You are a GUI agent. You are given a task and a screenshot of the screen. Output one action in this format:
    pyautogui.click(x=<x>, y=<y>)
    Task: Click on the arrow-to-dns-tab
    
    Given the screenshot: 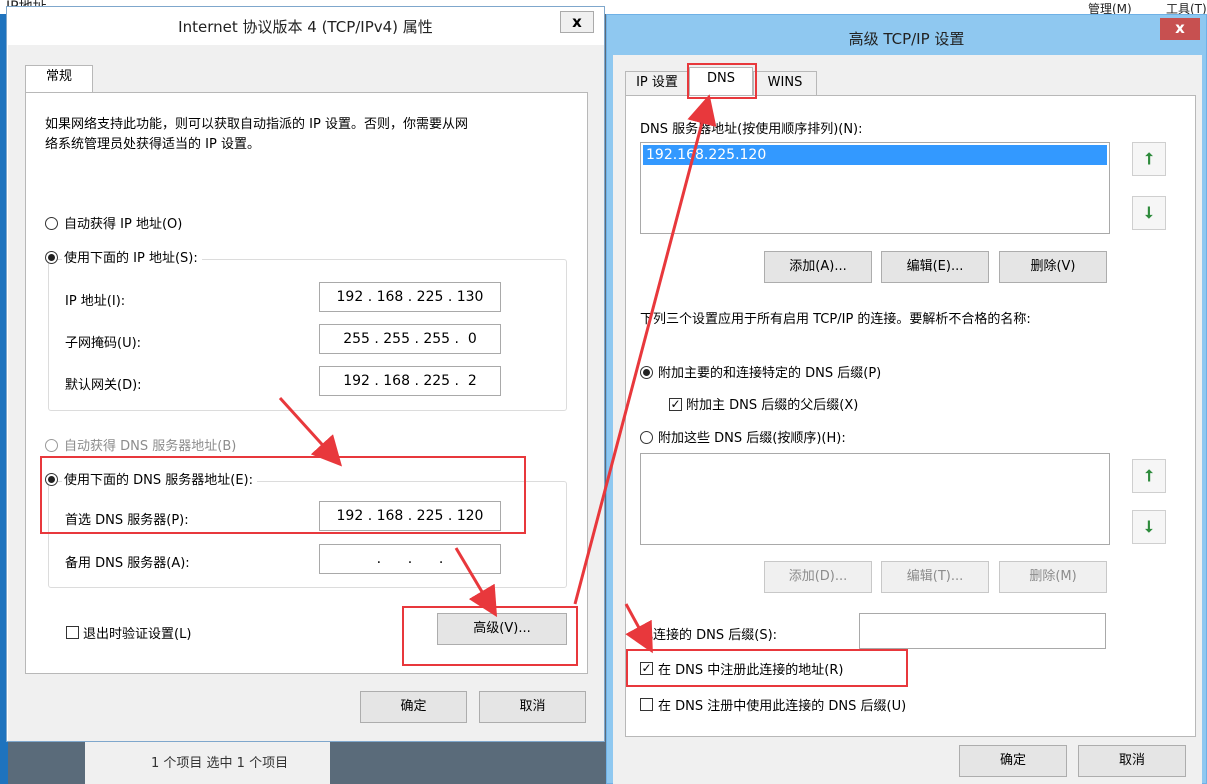 What is the action you would take?
    pyautogui.click(x=645, y=349)
    